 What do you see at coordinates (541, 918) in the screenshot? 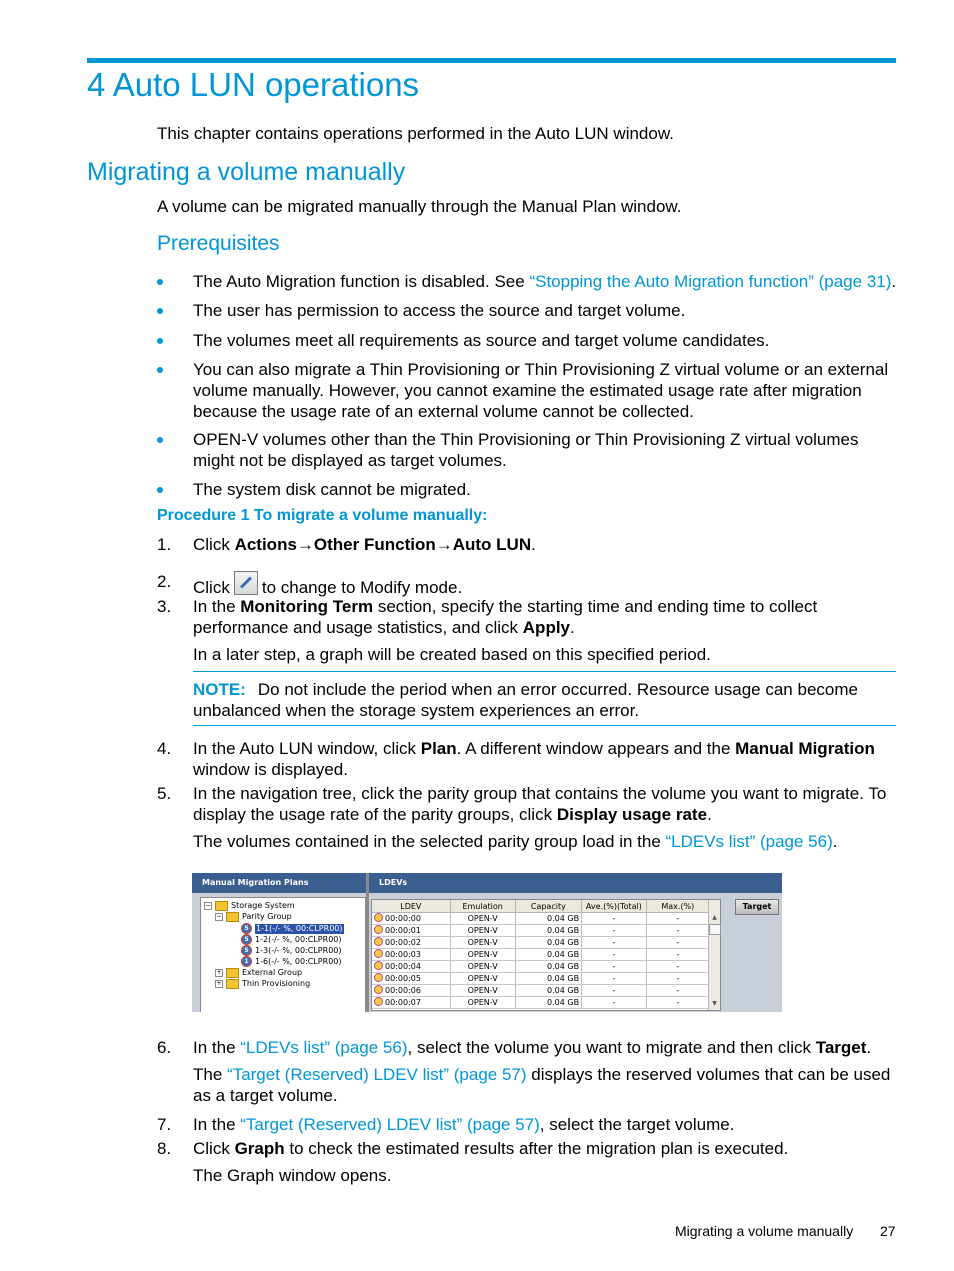
I see `table-row: 00:00:00 OPEN-V 0.04 GB - -` at bounding box center [541, 918].